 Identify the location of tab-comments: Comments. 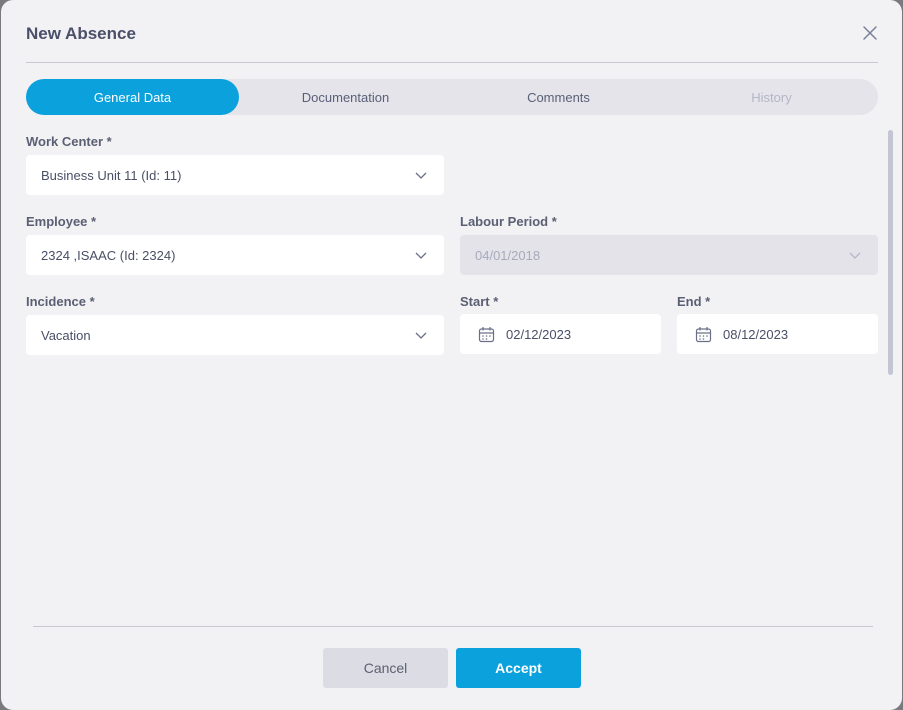
(558, 97).